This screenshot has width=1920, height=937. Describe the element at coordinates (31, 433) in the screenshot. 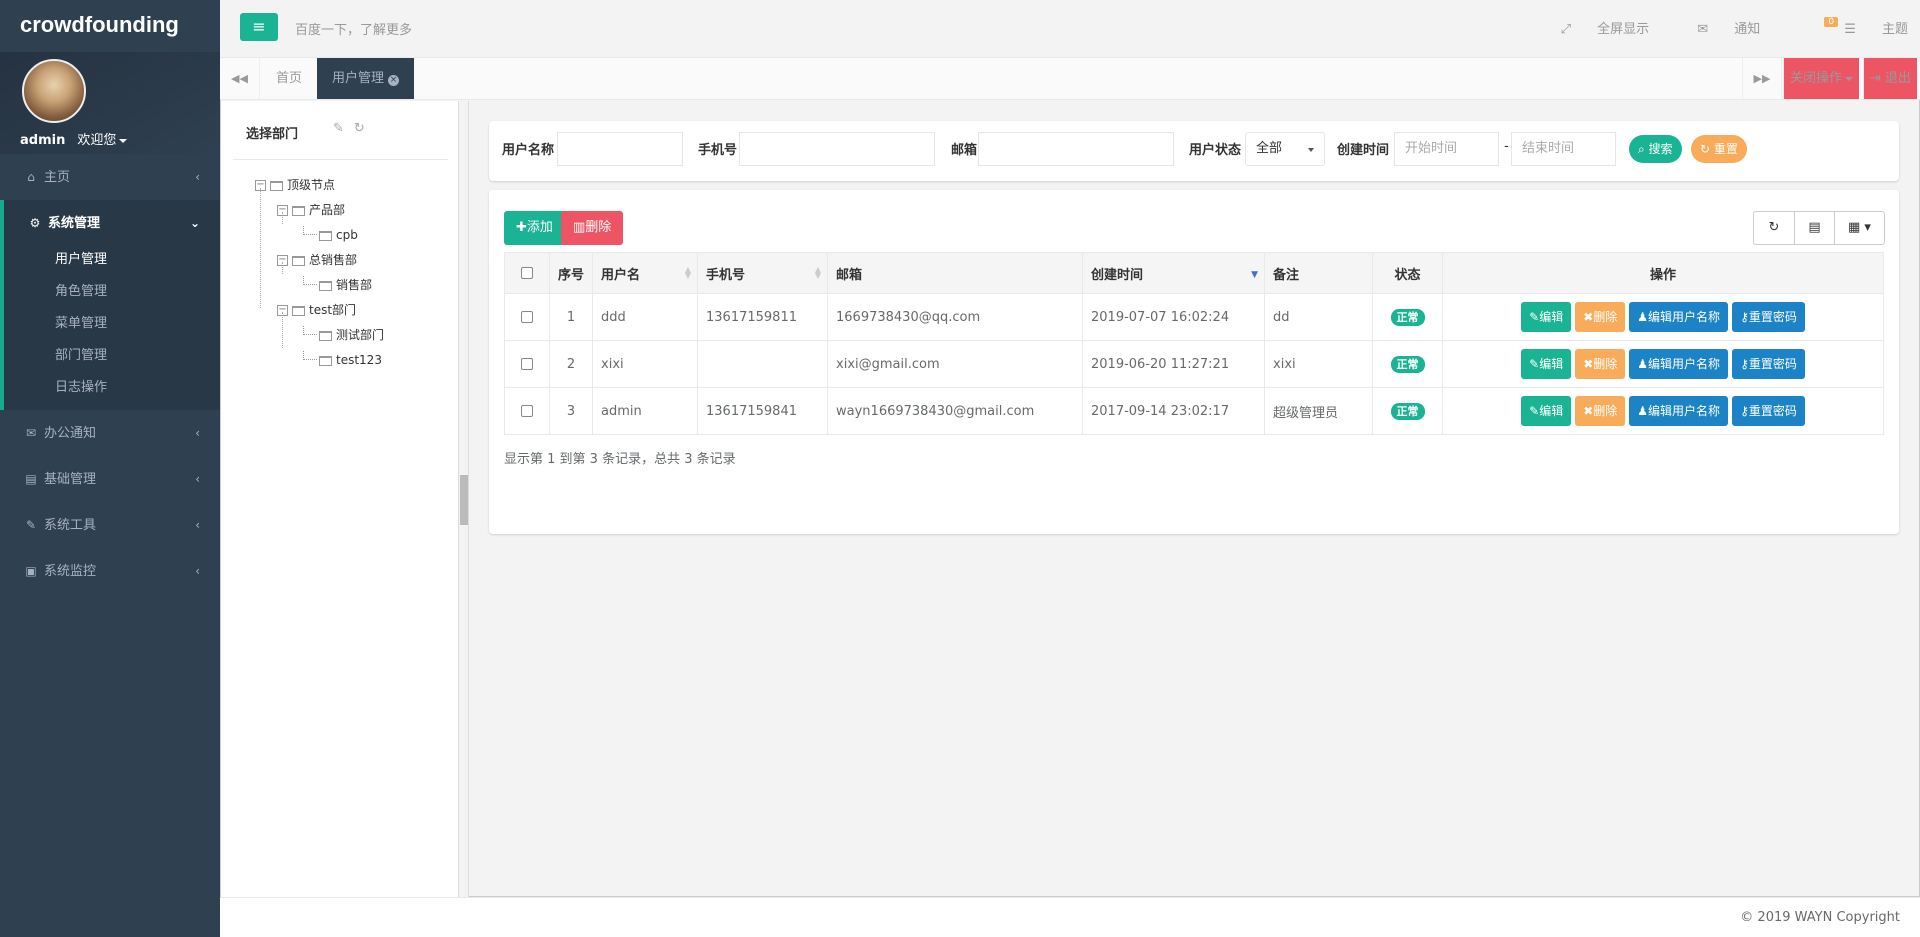

I see `envelope-icon: ✉` at that location.